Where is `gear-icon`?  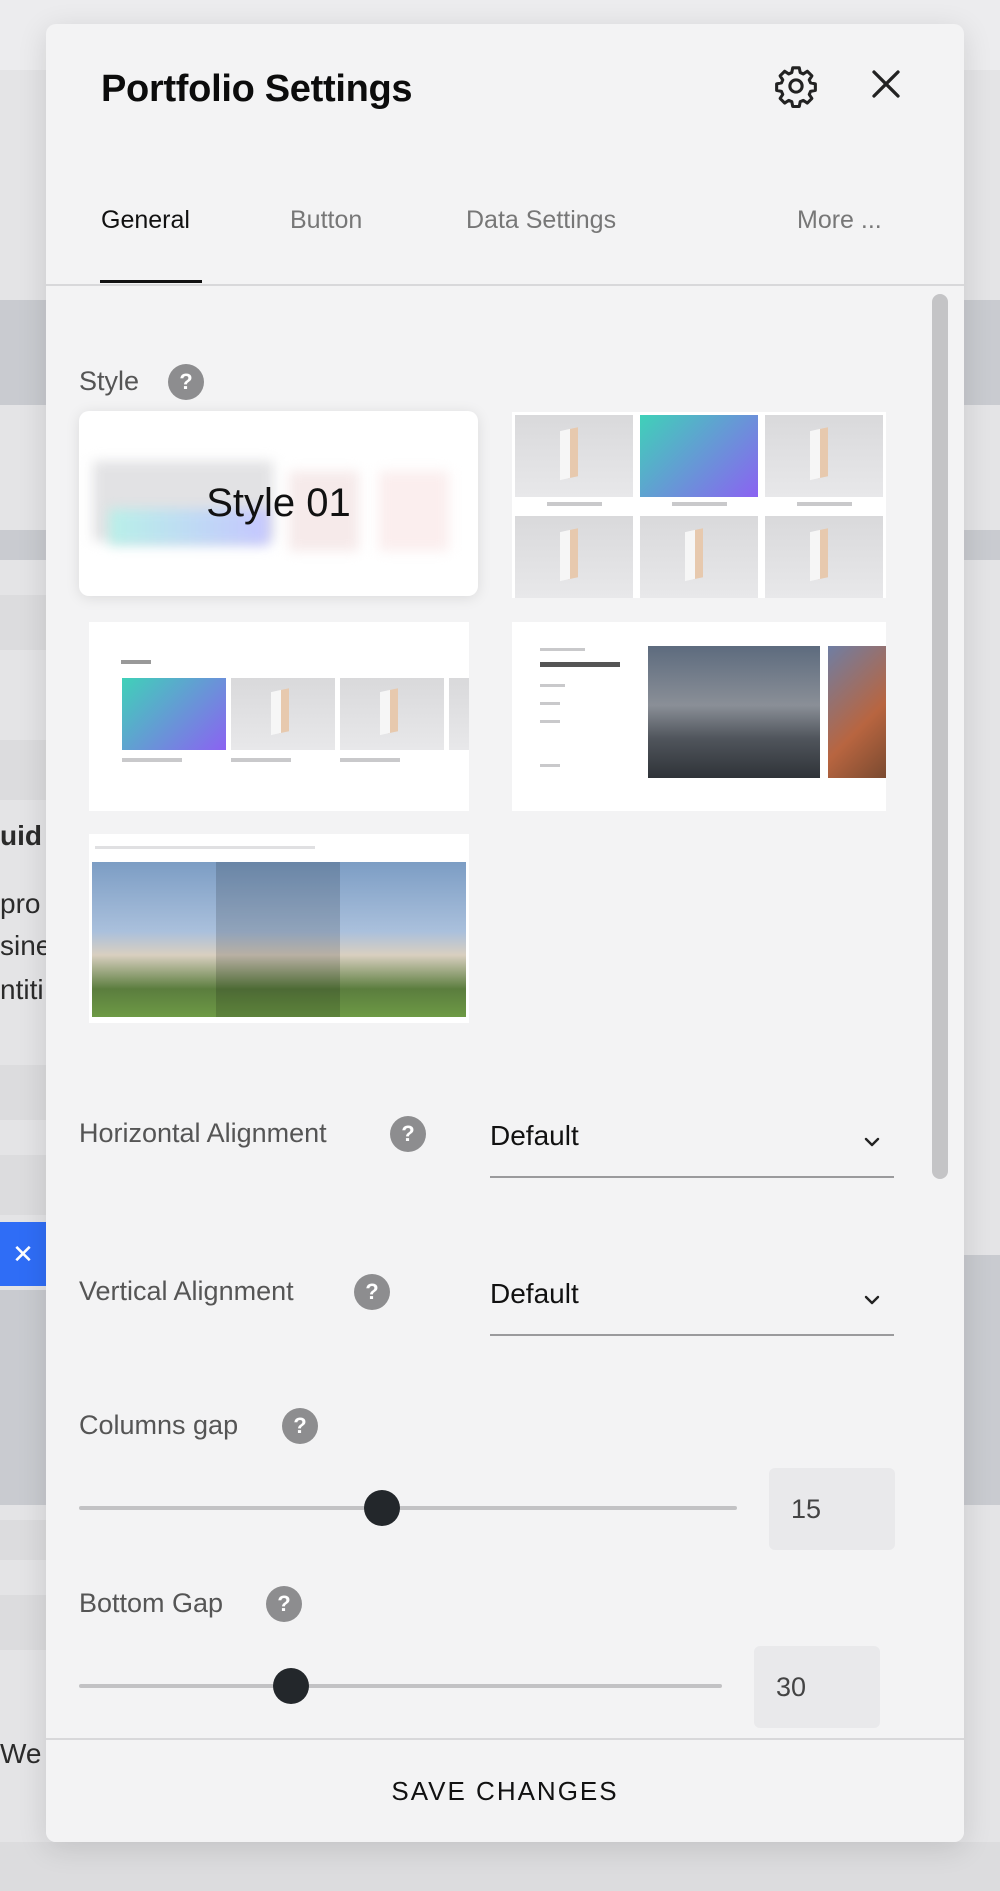
gear-icon is located at coordinates (796, 87).